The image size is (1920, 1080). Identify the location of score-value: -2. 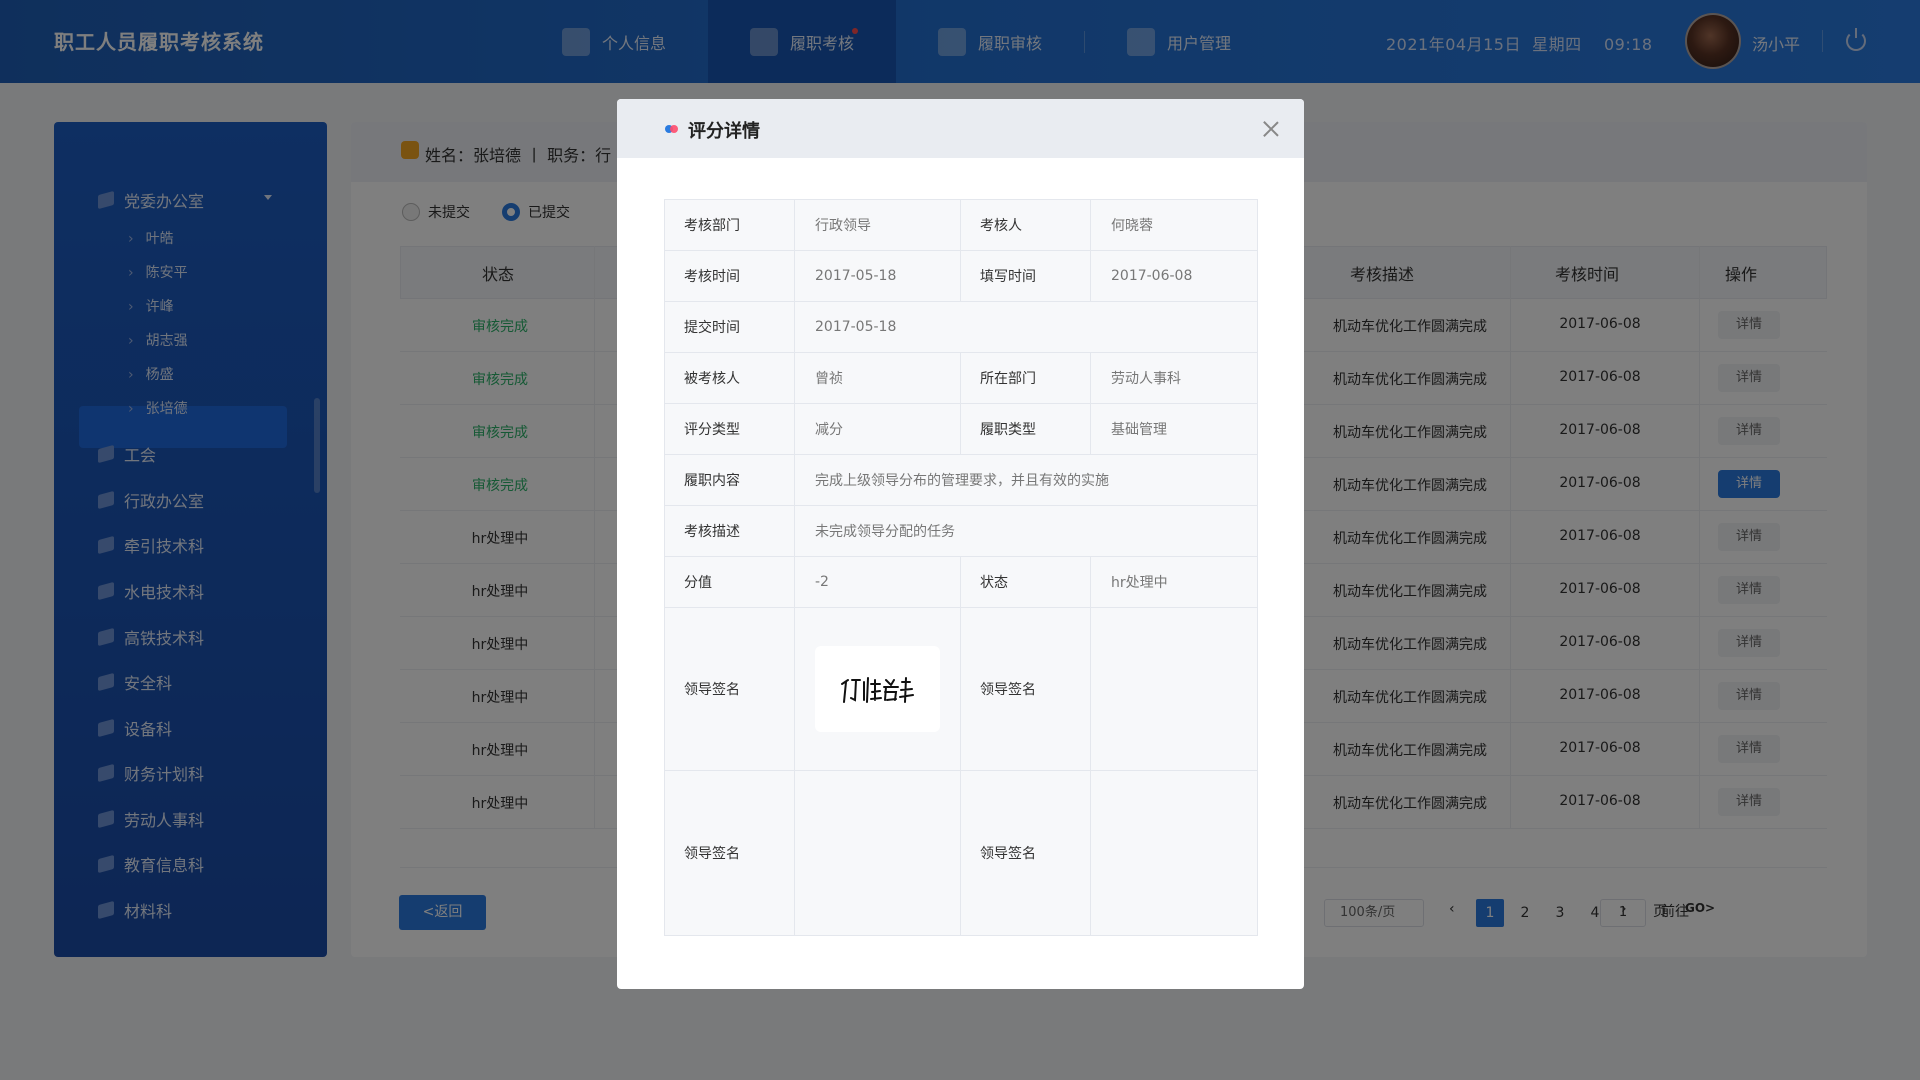
(878, 582).